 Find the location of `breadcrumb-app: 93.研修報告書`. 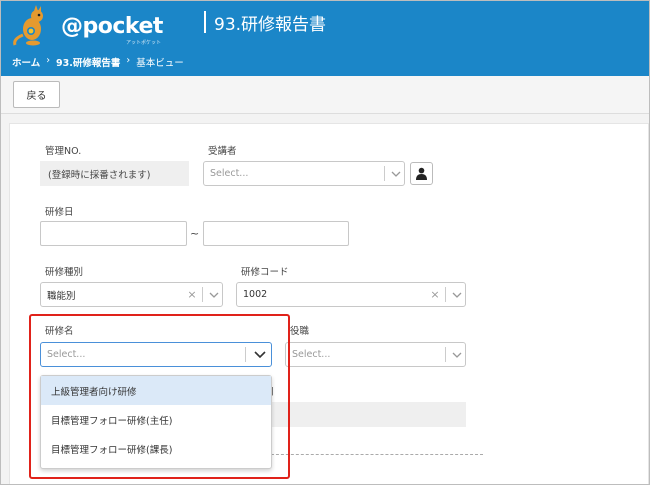

breadcrumb-app: 93.研修報告書 is located at coordinates (88, 62).